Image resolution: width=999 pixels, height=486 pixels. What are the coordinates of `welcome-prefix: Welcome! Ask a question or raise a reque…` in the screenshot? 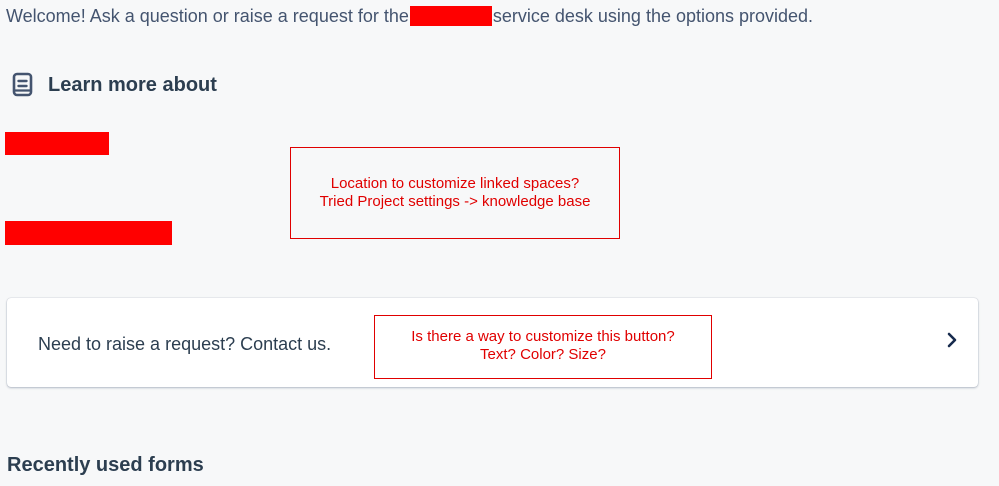 It's located at (207, 16).